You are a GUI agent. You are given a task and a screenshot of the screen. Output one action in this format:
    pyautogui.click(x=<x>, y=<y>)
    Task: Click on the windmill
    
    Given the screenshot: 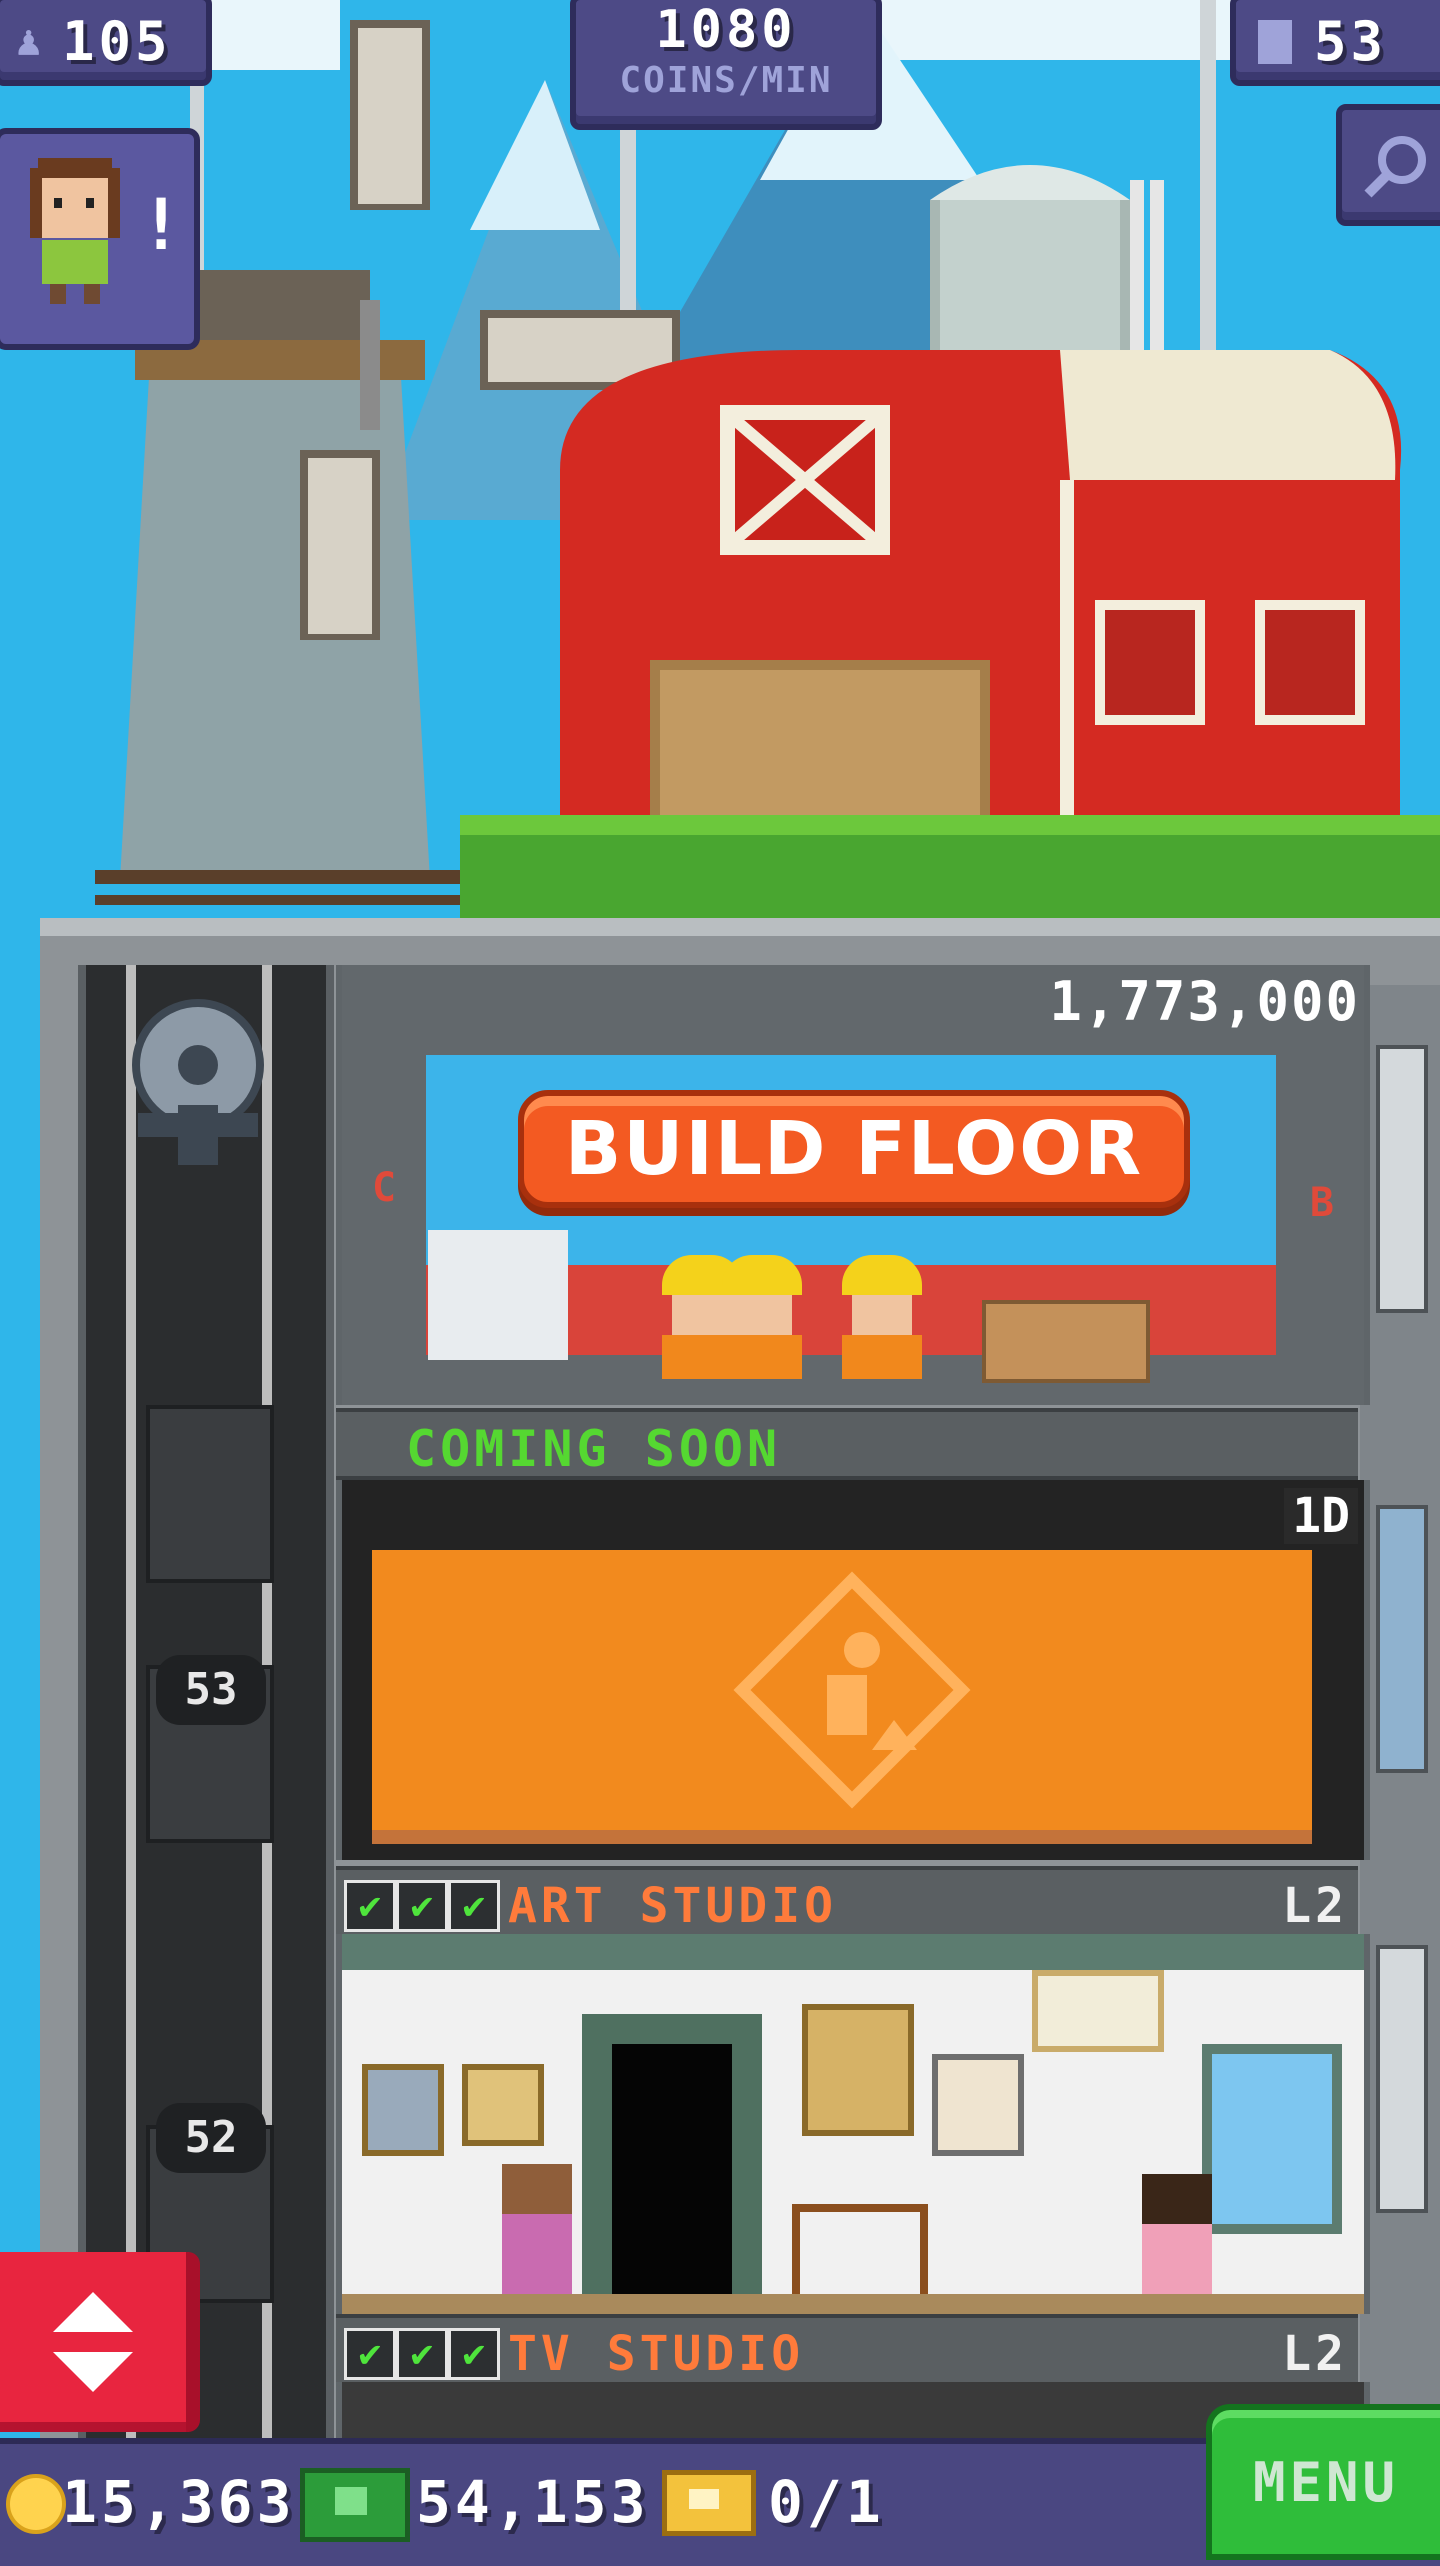 What is the action you would take?
    pyautogui.click(x=275, y=620)
    